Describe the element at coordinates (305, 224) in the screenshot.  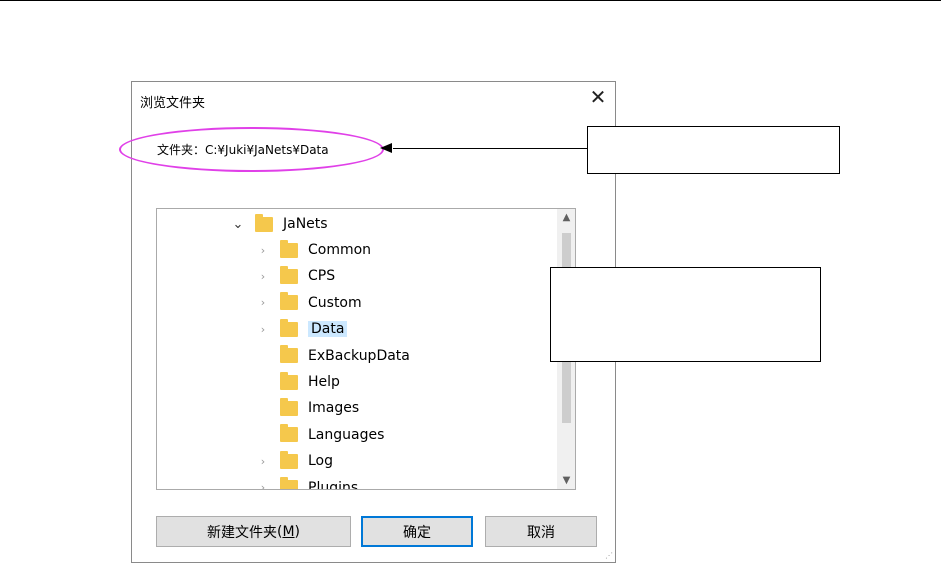
I see `tree-item-label: JaNets` at that location.